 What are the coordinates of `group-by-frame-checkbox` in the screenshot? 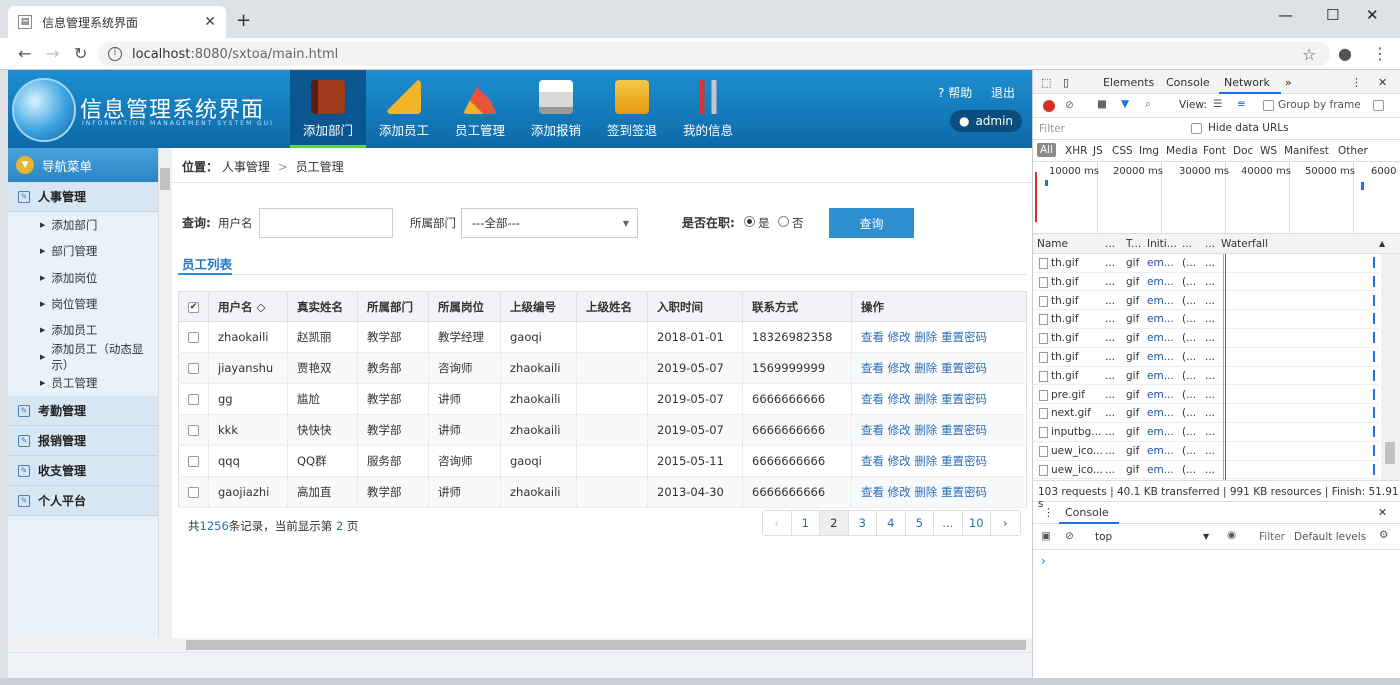 It's located at (1268, 105).